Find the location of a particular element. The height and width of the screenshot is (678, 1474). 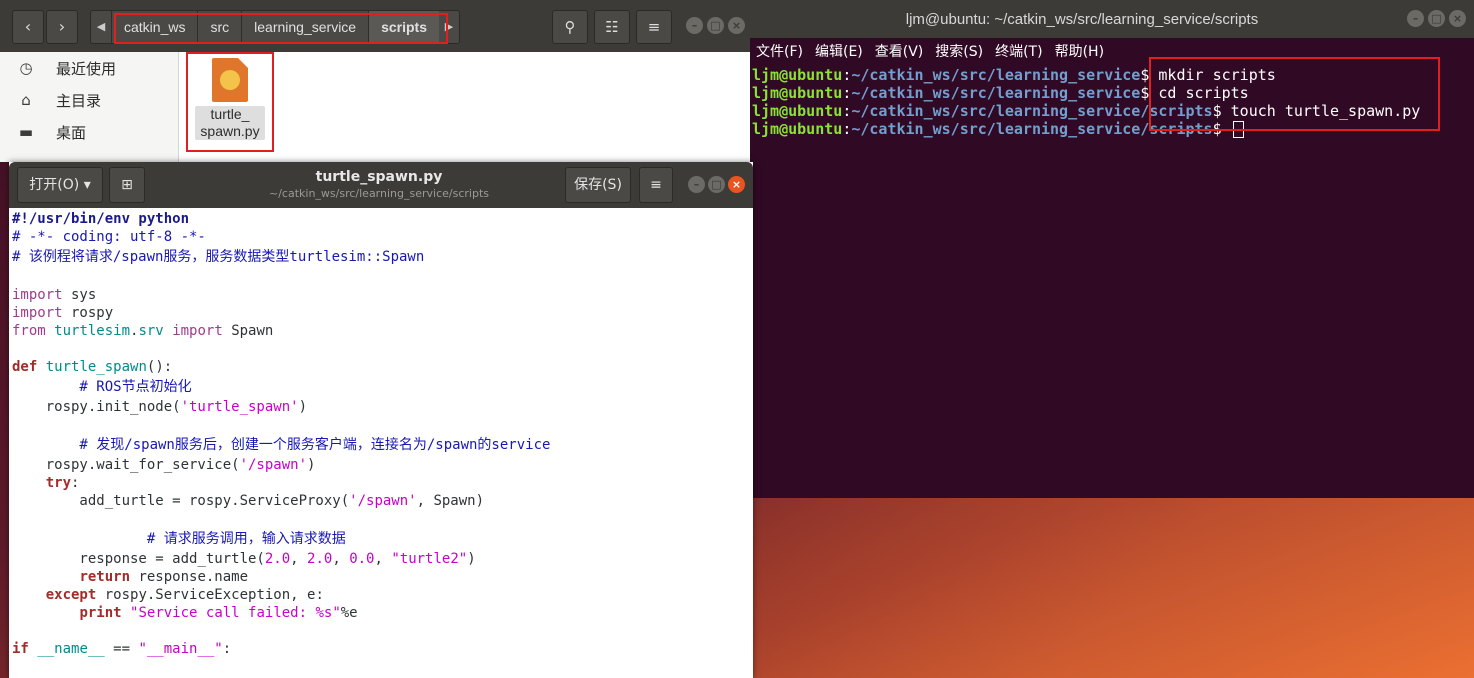

code-line: print "Service call failed: %s"%e is located at coordinates (218, 613).